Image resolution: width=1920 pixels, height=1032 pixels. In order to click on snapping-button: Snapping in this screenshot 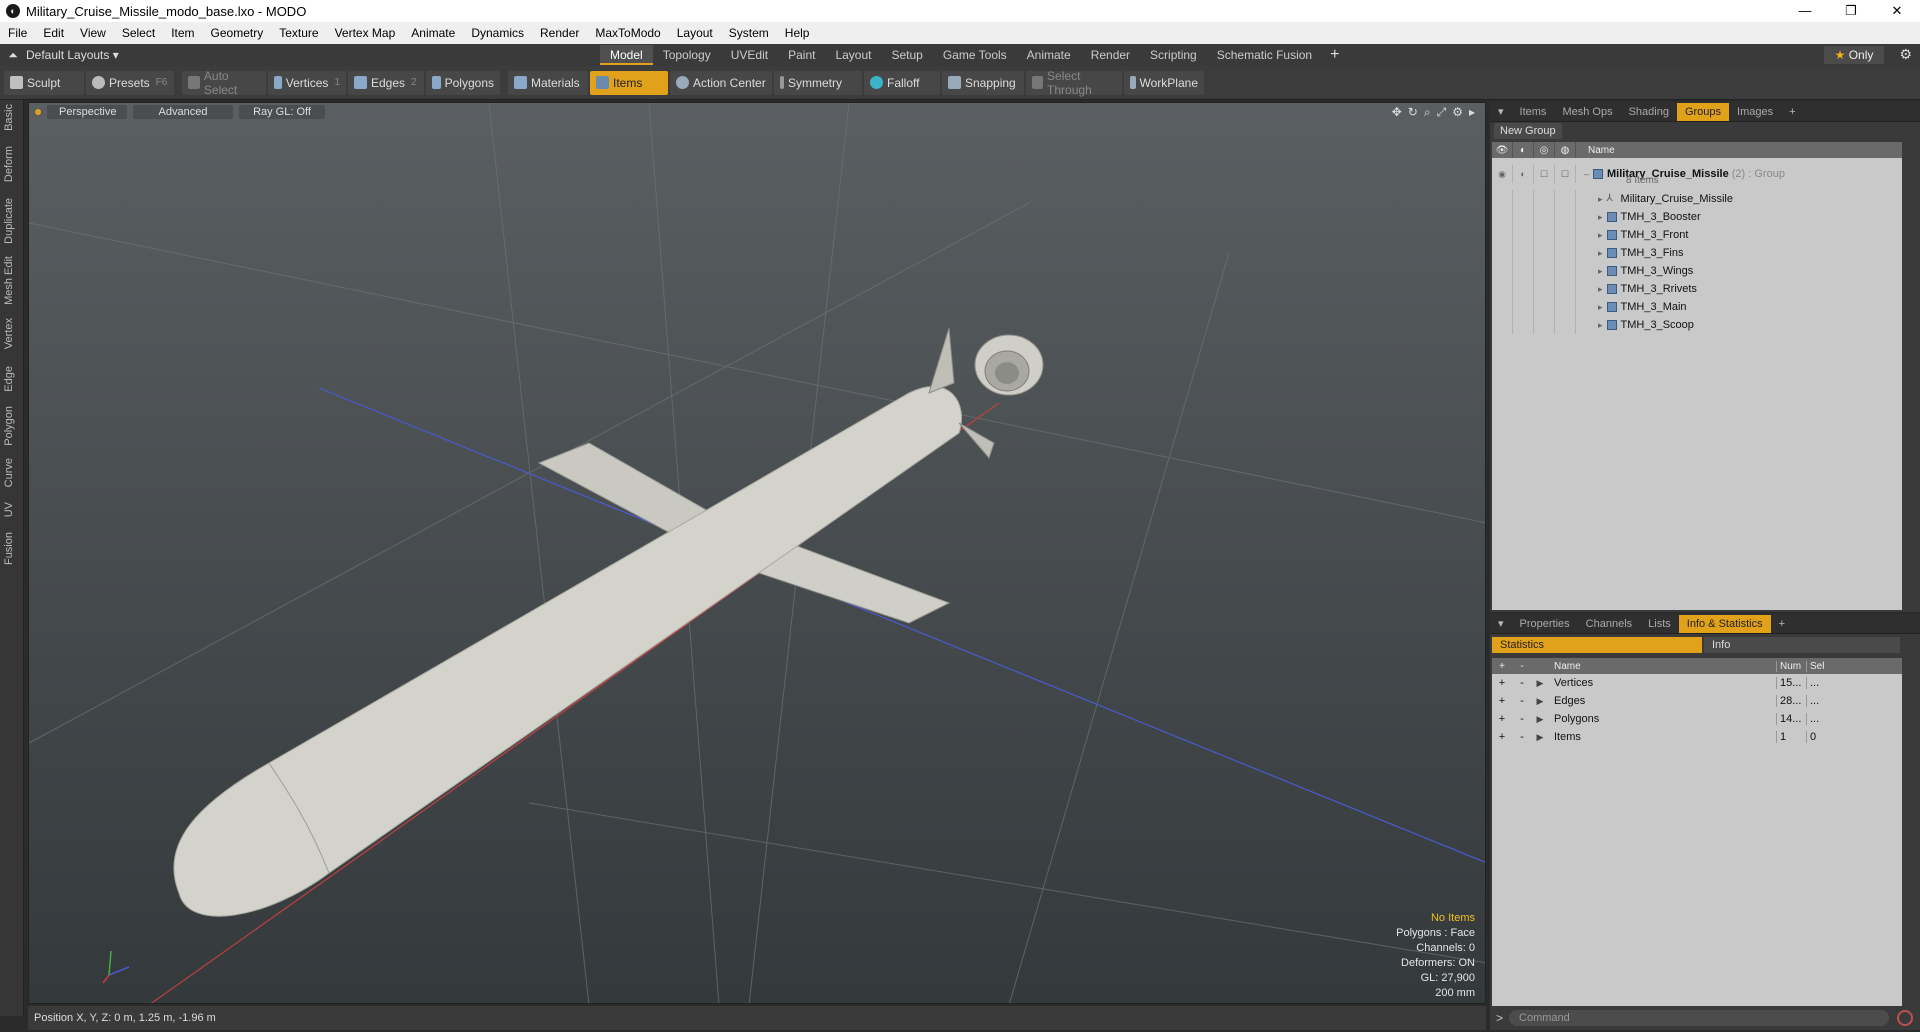, I will do `click(983, 82)`.